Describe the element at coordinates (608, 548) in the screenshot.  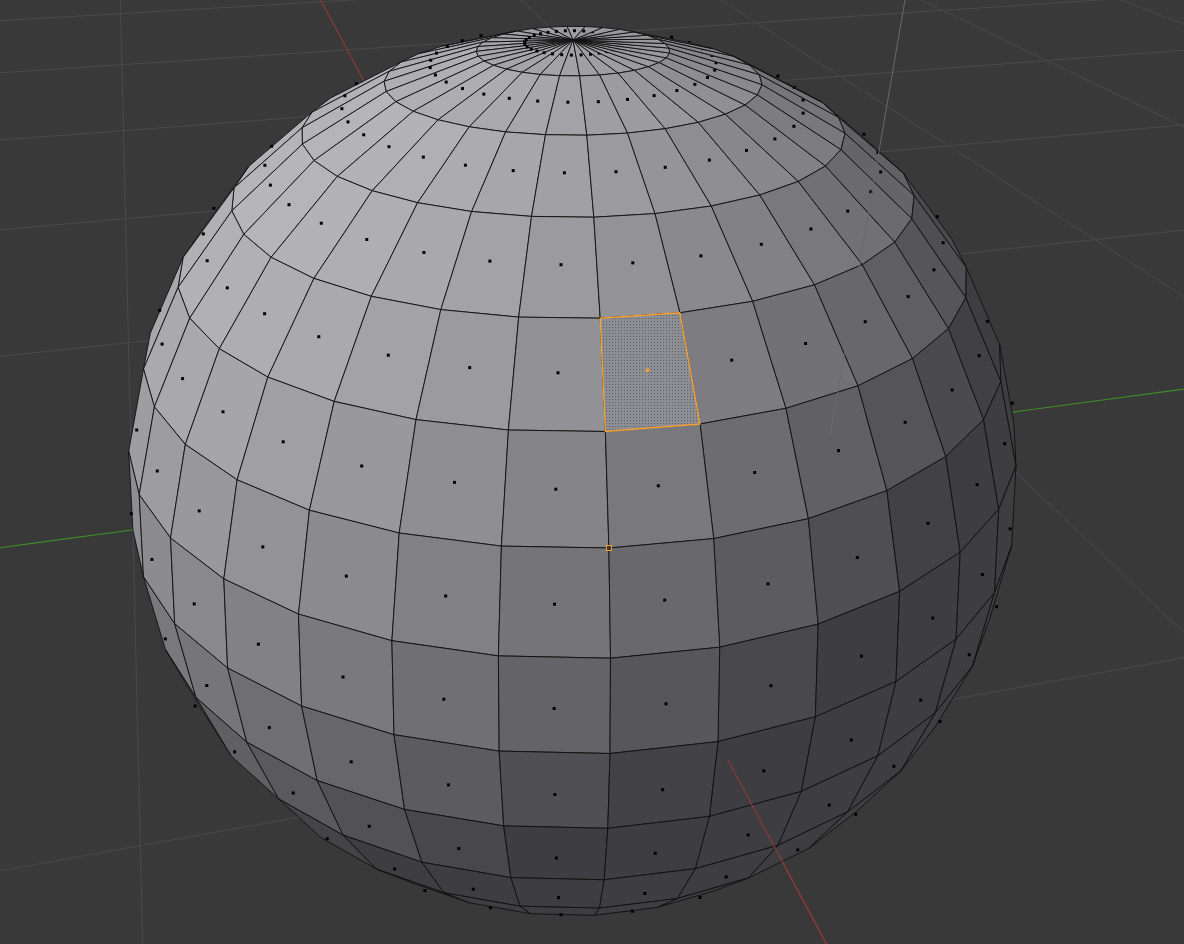
I see `selected-vertex` at that location.